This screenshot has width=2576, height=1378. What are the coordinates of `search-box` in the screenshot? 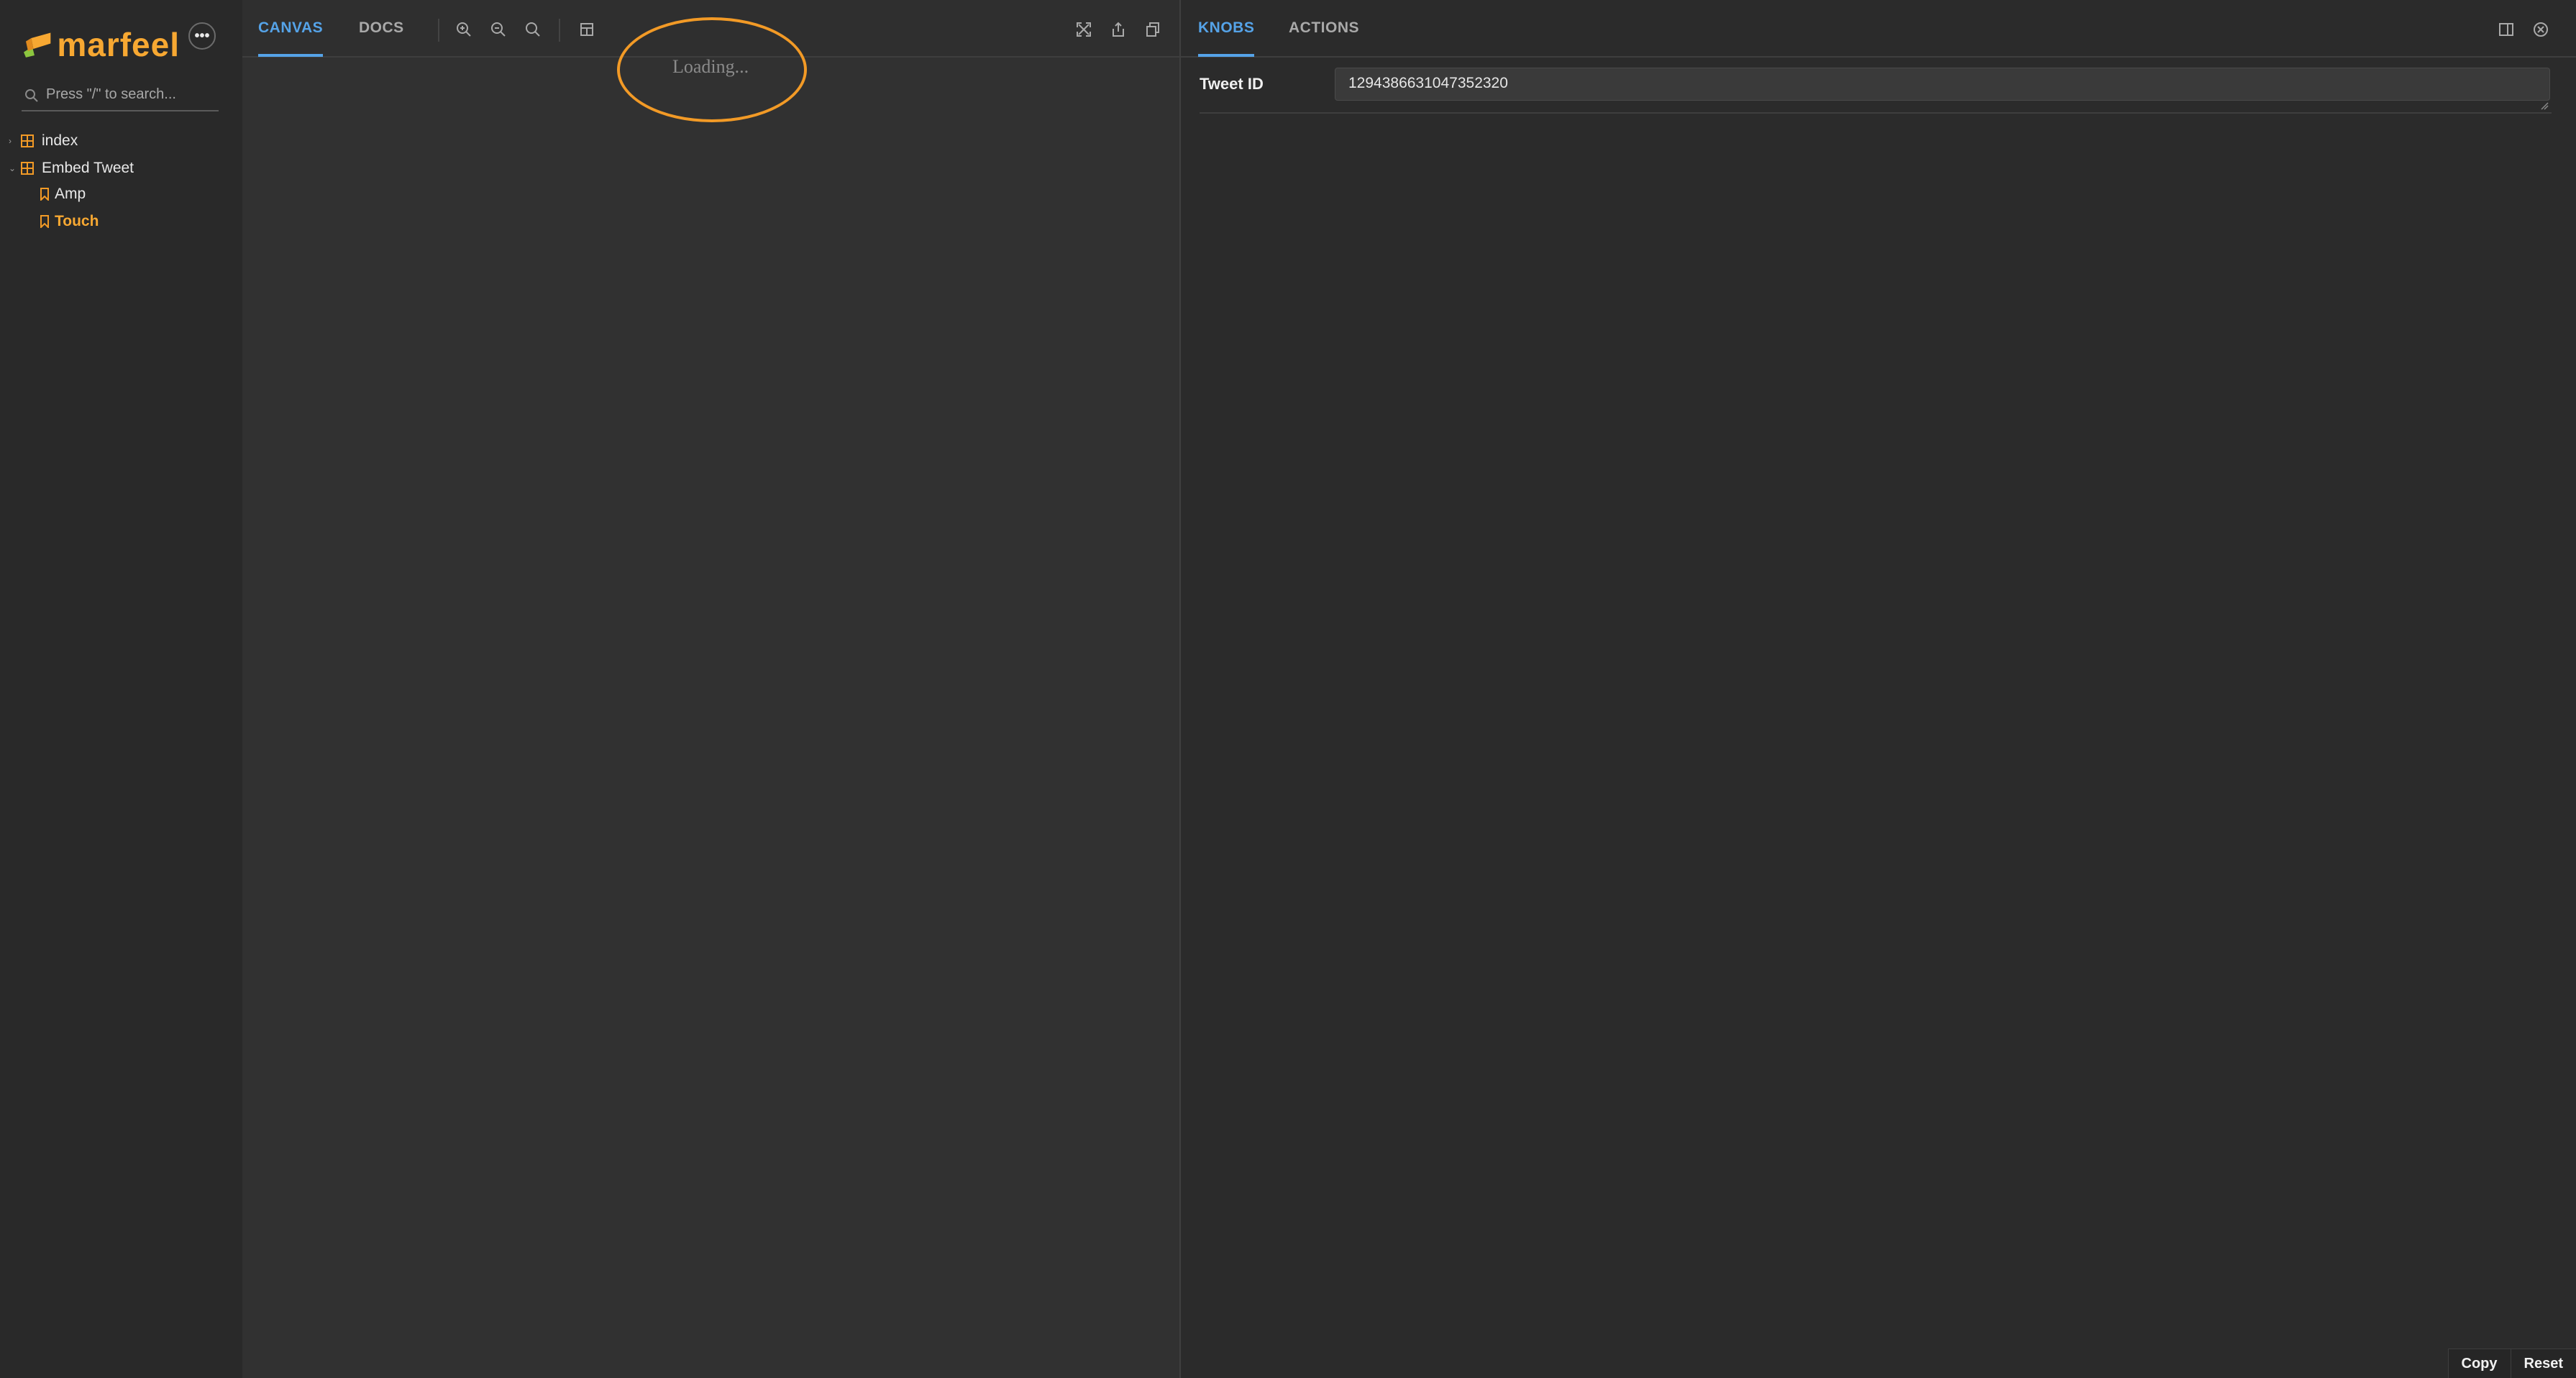 It's located at (120, 96).